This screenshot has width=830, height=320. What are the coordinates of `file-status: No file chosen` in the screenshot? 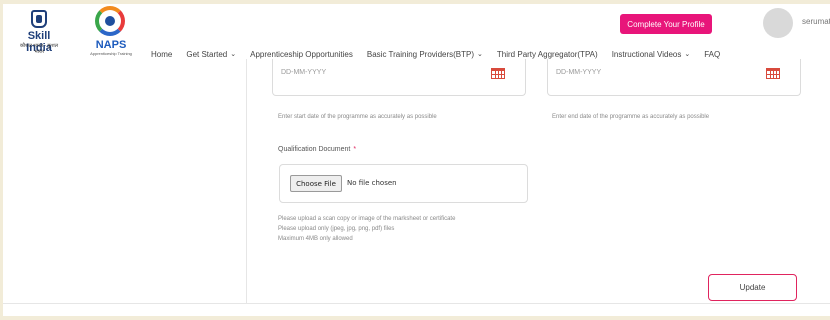 It's located at (372, 183).